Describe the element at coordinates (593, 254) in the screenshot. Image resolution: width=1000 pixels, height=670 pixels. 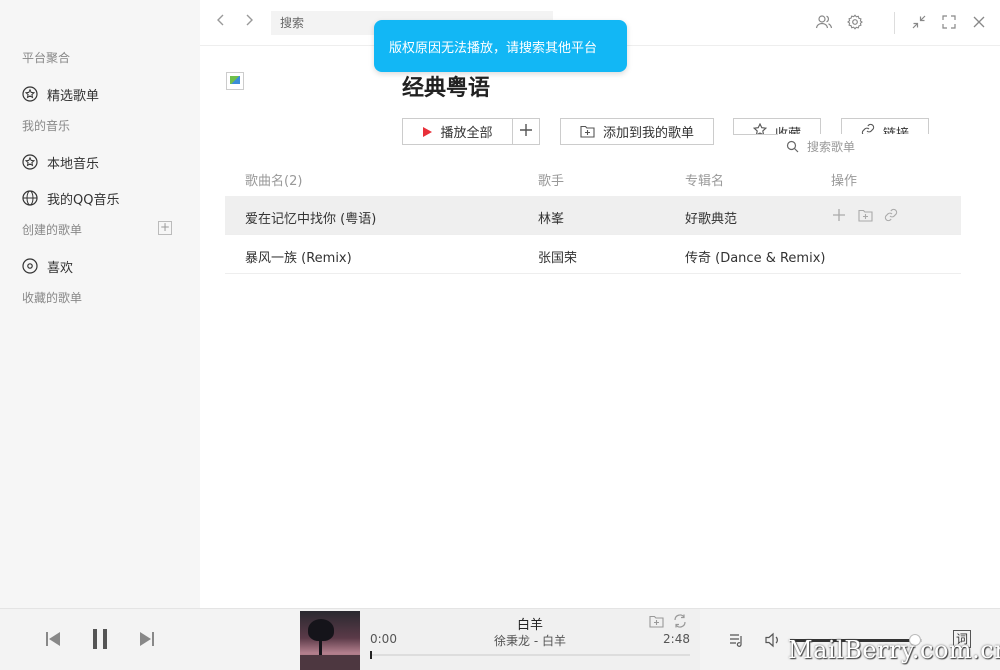
I see `table-row: 暴风一族 (Remix) 张国荣 传奇 (Dance & Remix)` at that location.